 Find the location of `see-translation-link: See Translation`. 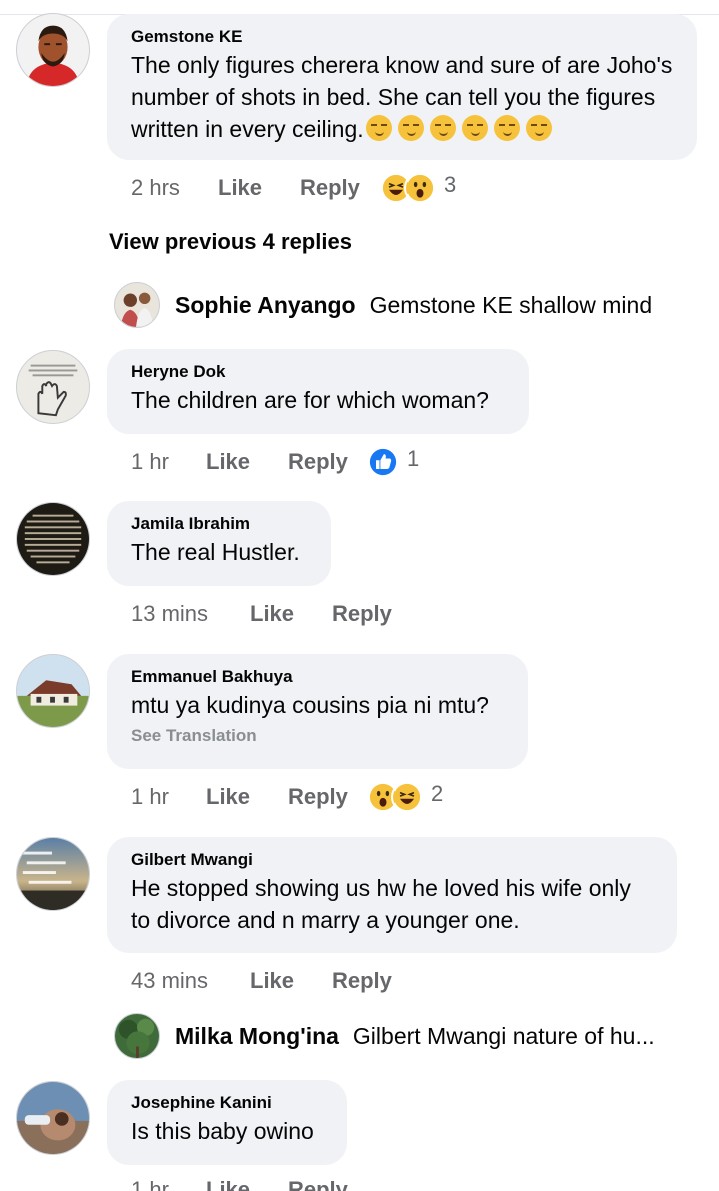

see-translation-link: See Translation is located at coordinates (317, 736).